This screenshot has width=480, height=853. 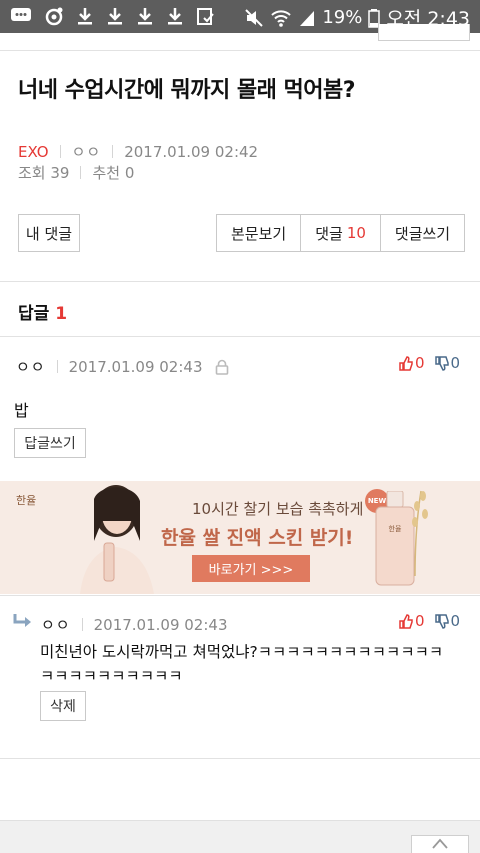 I want to click on chevron-up-icon, so click(x=440, y=843).